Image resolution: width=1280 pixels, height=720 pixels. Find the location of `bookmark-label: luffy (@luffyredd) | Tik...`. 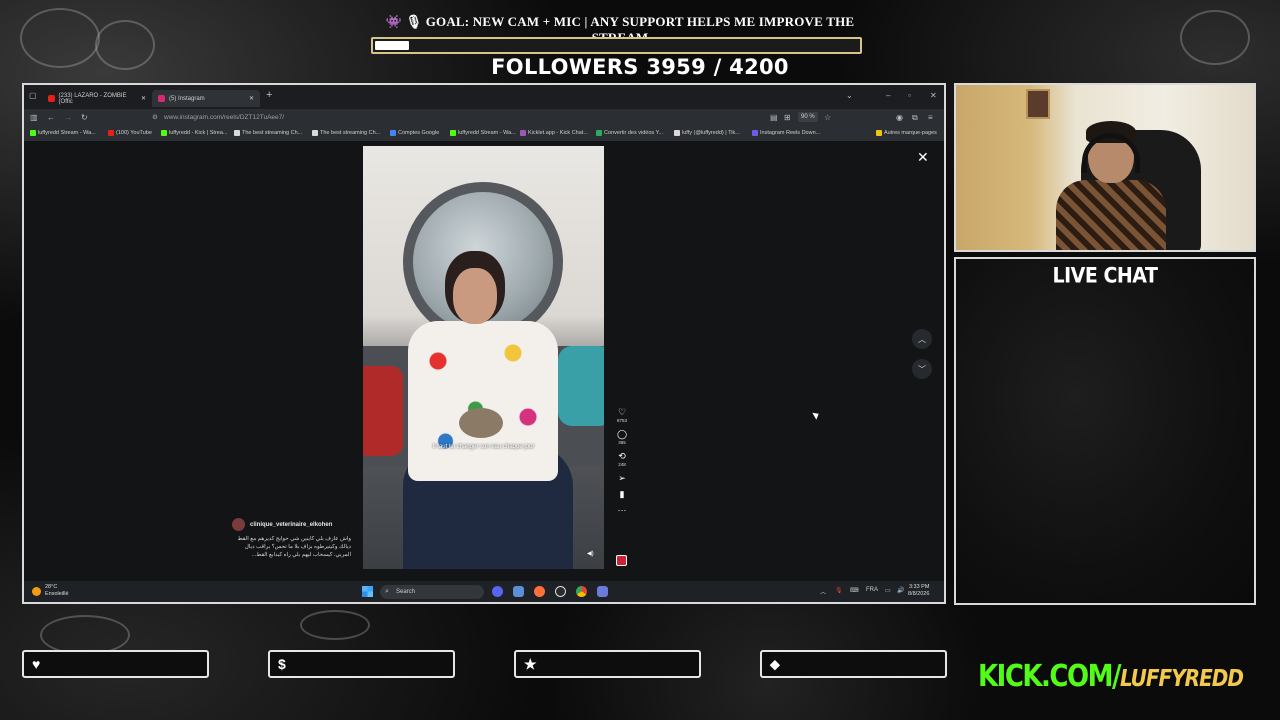

bookmark-label: luffy (@luffyredd) | Tik... is located at coordinates (711, 133).